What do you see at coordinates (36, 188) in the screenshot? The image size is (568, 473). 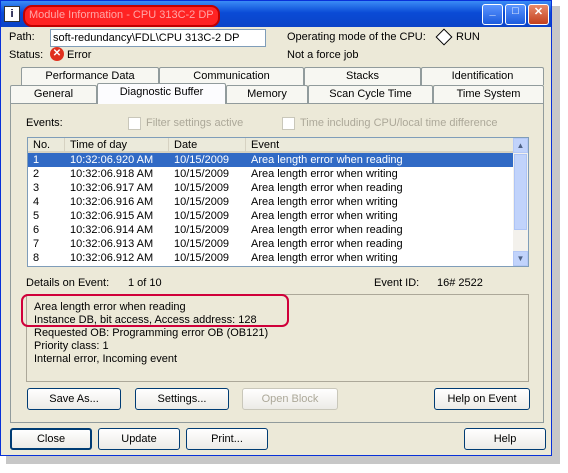 I see `cell-no: 3` at bounding box center [36, 188].